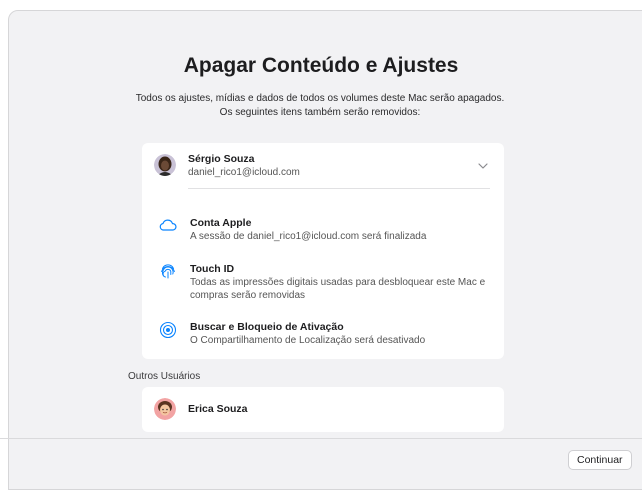  I want to click on account-email: daniel_rico1@icloud.com, so click(244, 172).